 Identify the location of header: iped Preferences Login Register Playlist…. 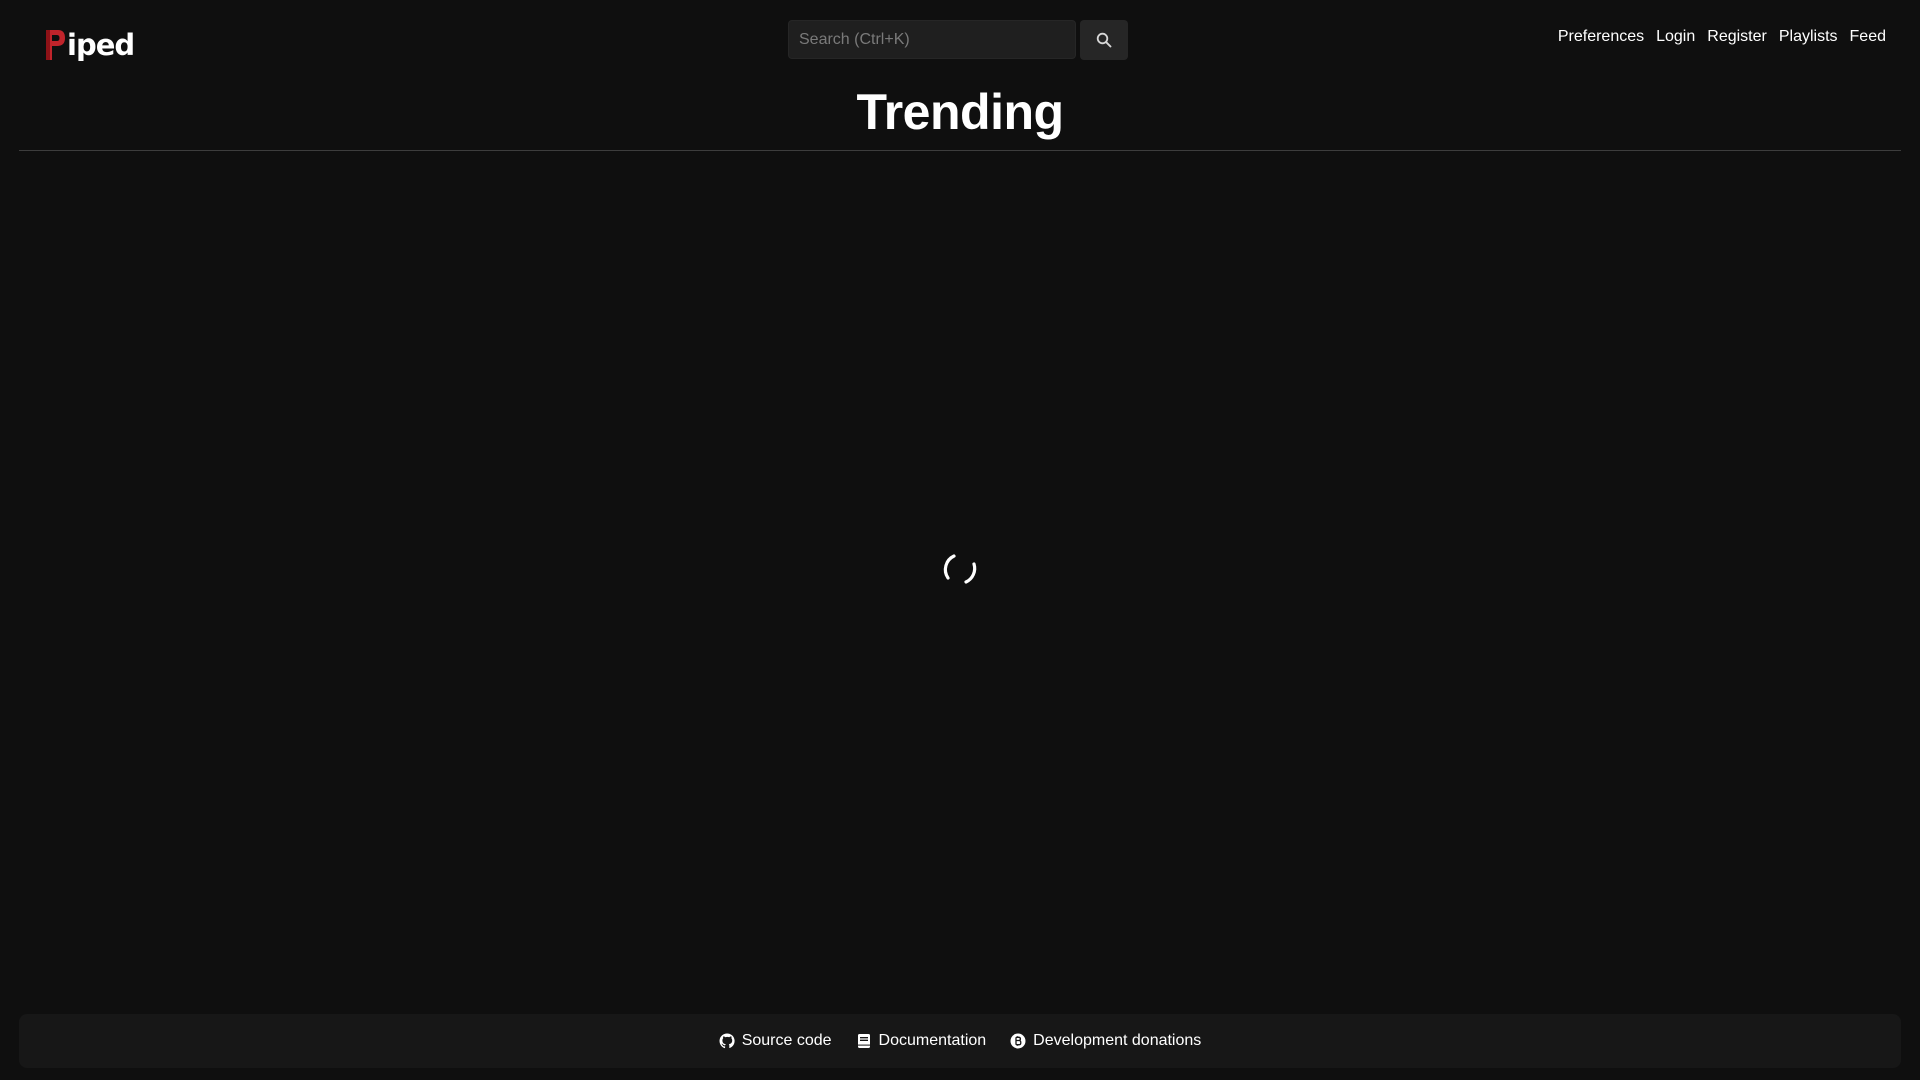
(960, 40).